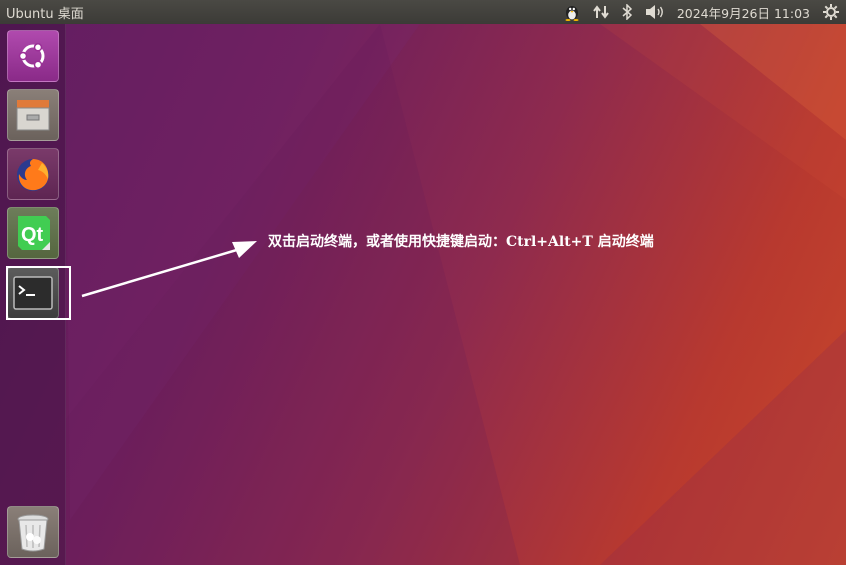 The height and width of the screenshot is (565, 846). I want to click on annotation-text: 双击启动终端，或者使用快捷键启动：Ctrl+Alt+T 启动终端, so click(461, 242).